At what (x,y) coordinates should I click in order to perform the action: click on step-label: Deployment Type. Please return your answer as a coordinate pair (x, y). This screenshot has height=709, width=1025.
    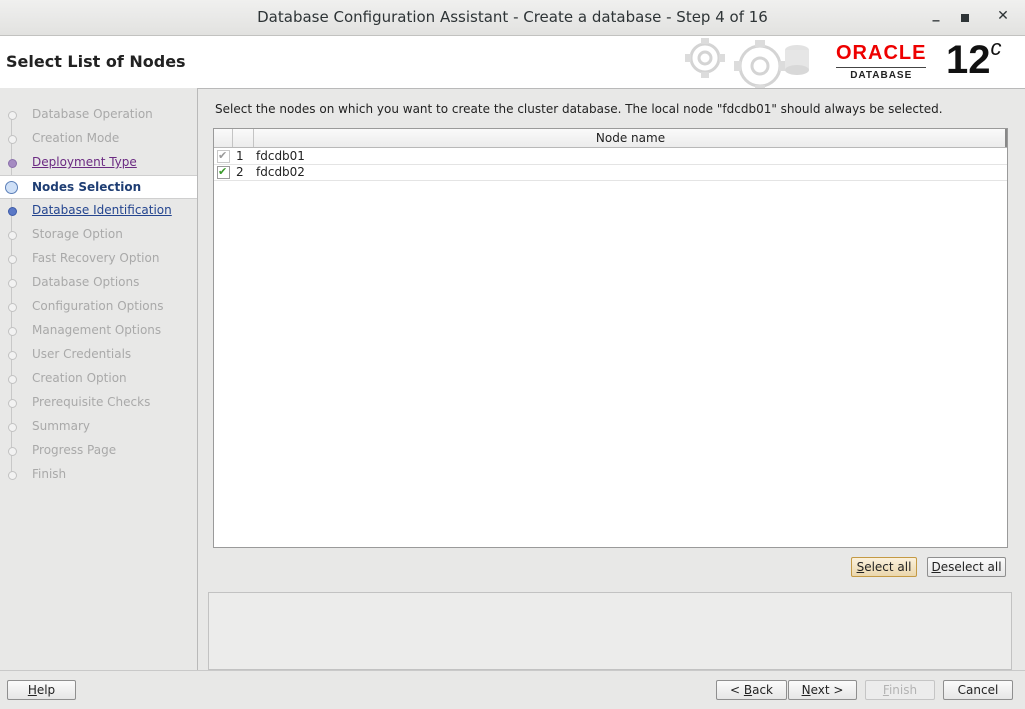
    Looking at the image, I should click on (84, 162).